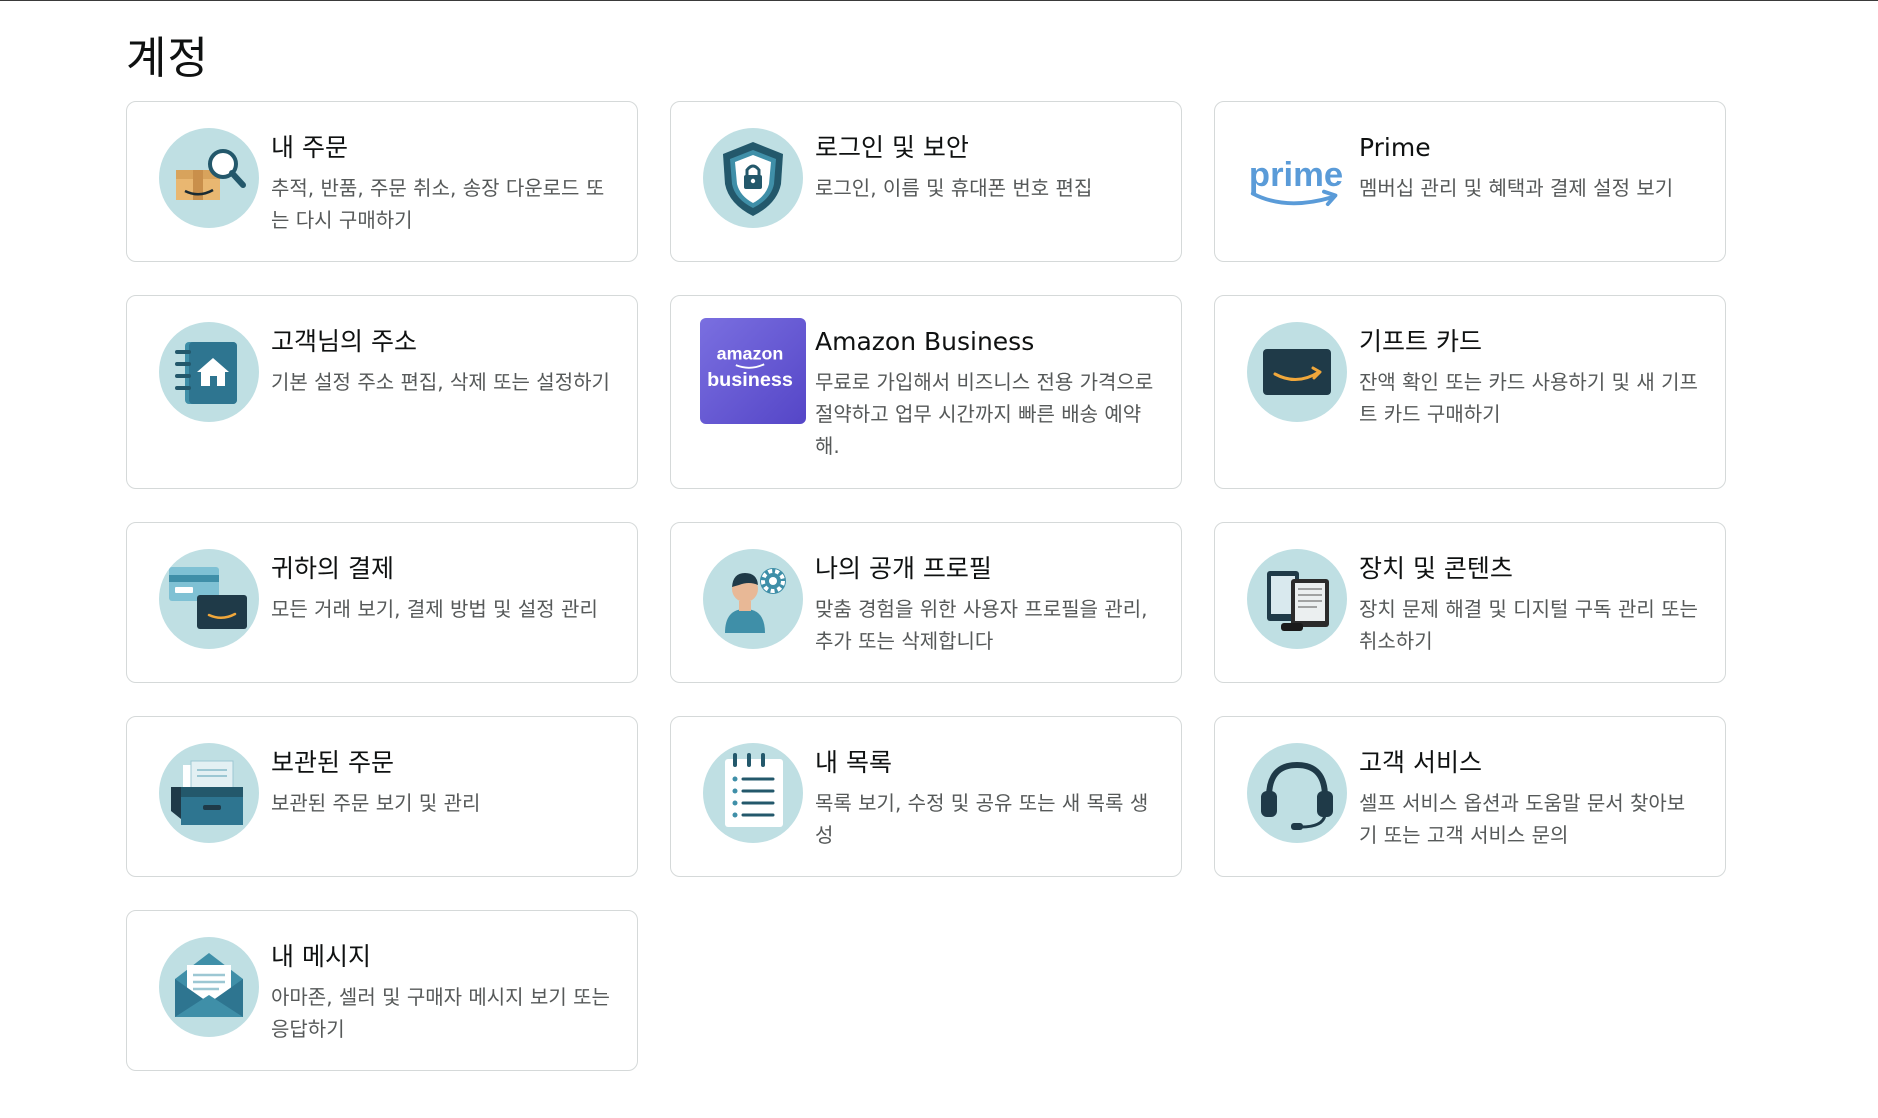 Image resolution: width=1878 pixels, height=1118 pixels. I want to click on card-title: 귀하의 결제, so click(332, 568).